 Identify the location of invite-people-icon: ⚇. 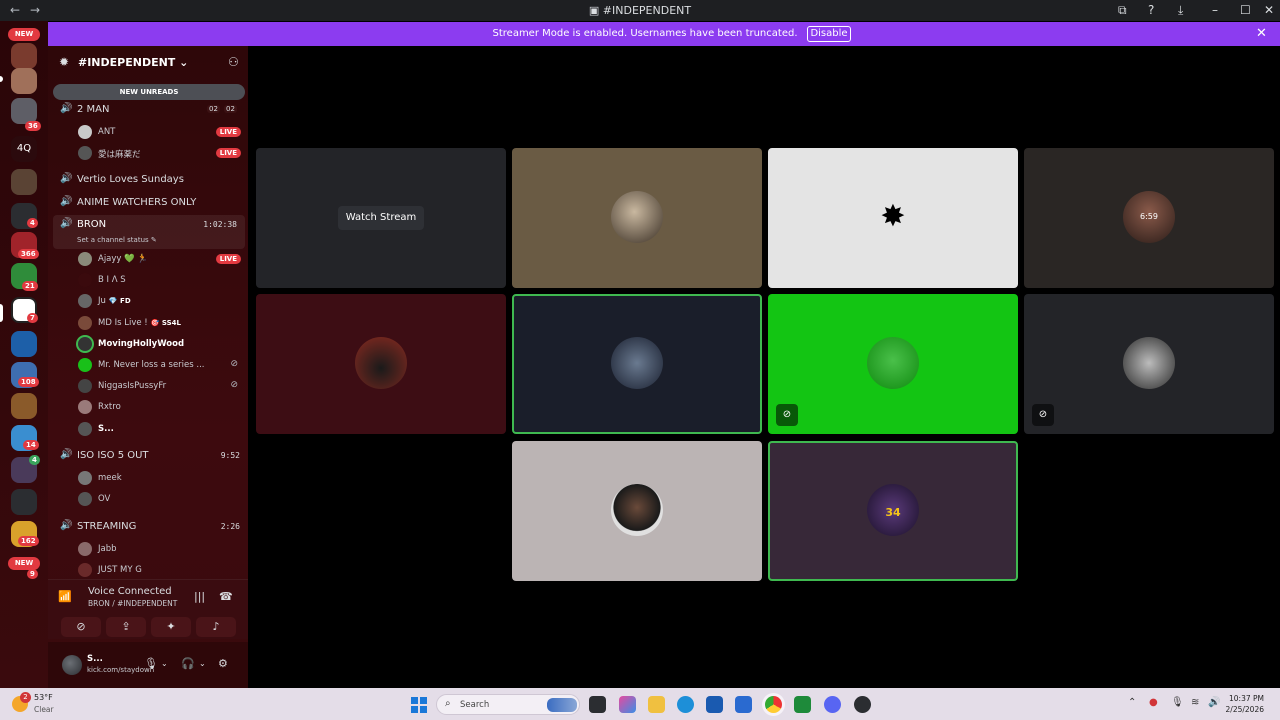
(233, 62).